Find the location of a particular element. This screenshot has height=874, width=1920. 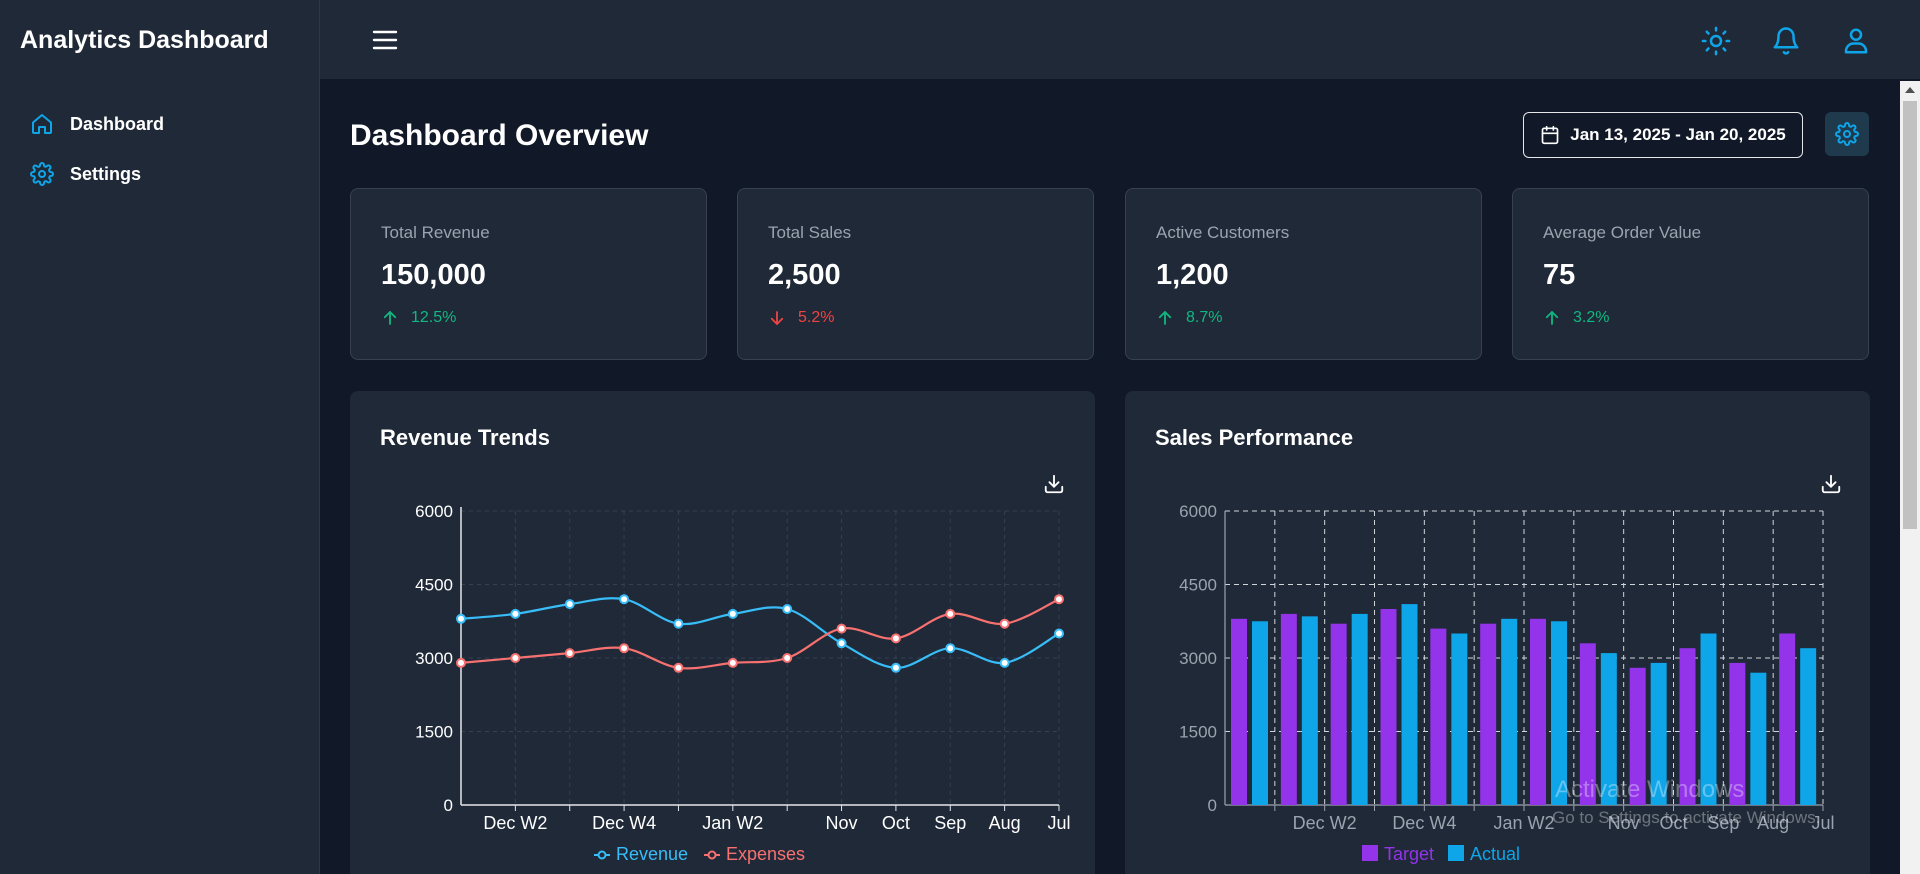

stat-label: Total Sales is located at coordinates (810, 232).